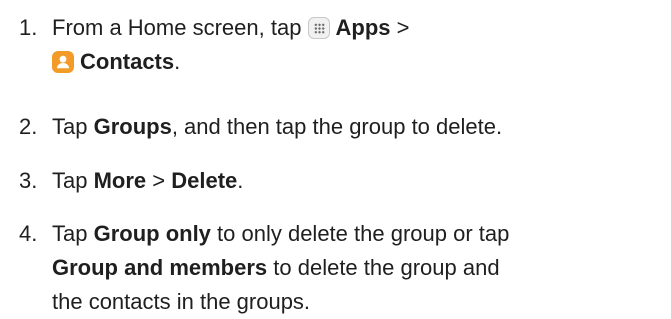  I want to click on step-line: From a Home screen, tap Apps >, so click(352, 28).